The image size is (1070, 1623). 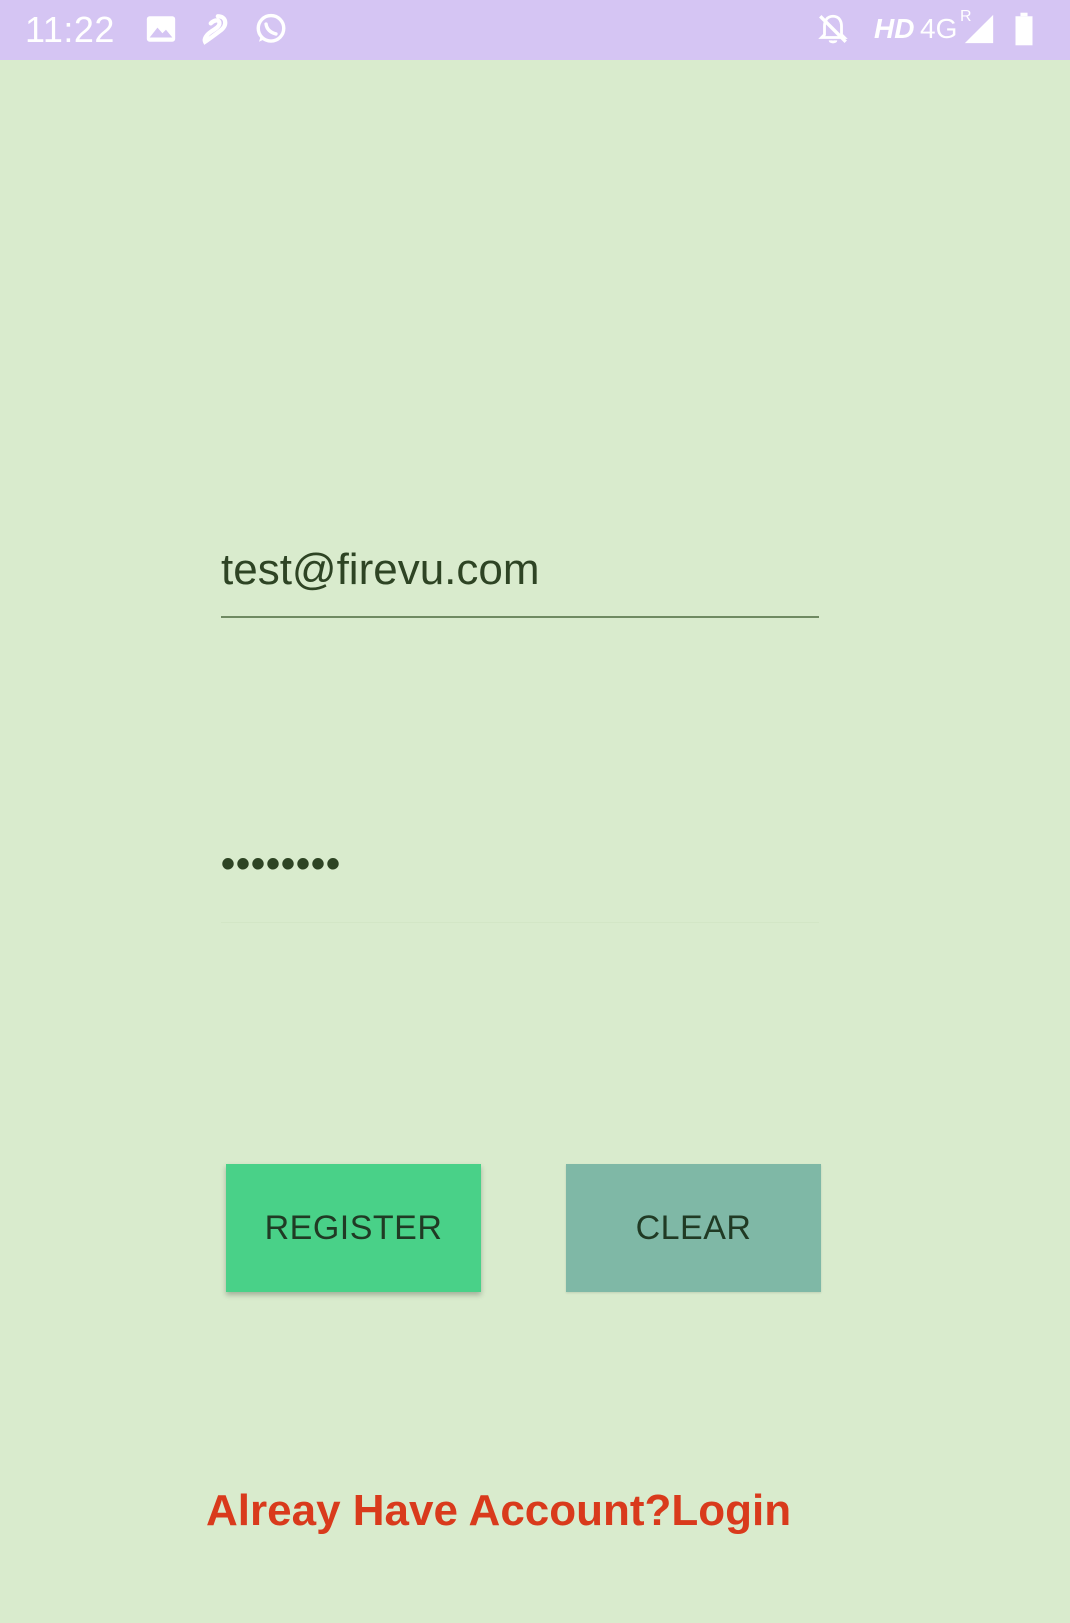 What do you see at coordinates (894, 28) in the screenshot?
I see `hd-label: HD` at bounding box center [894, 28].